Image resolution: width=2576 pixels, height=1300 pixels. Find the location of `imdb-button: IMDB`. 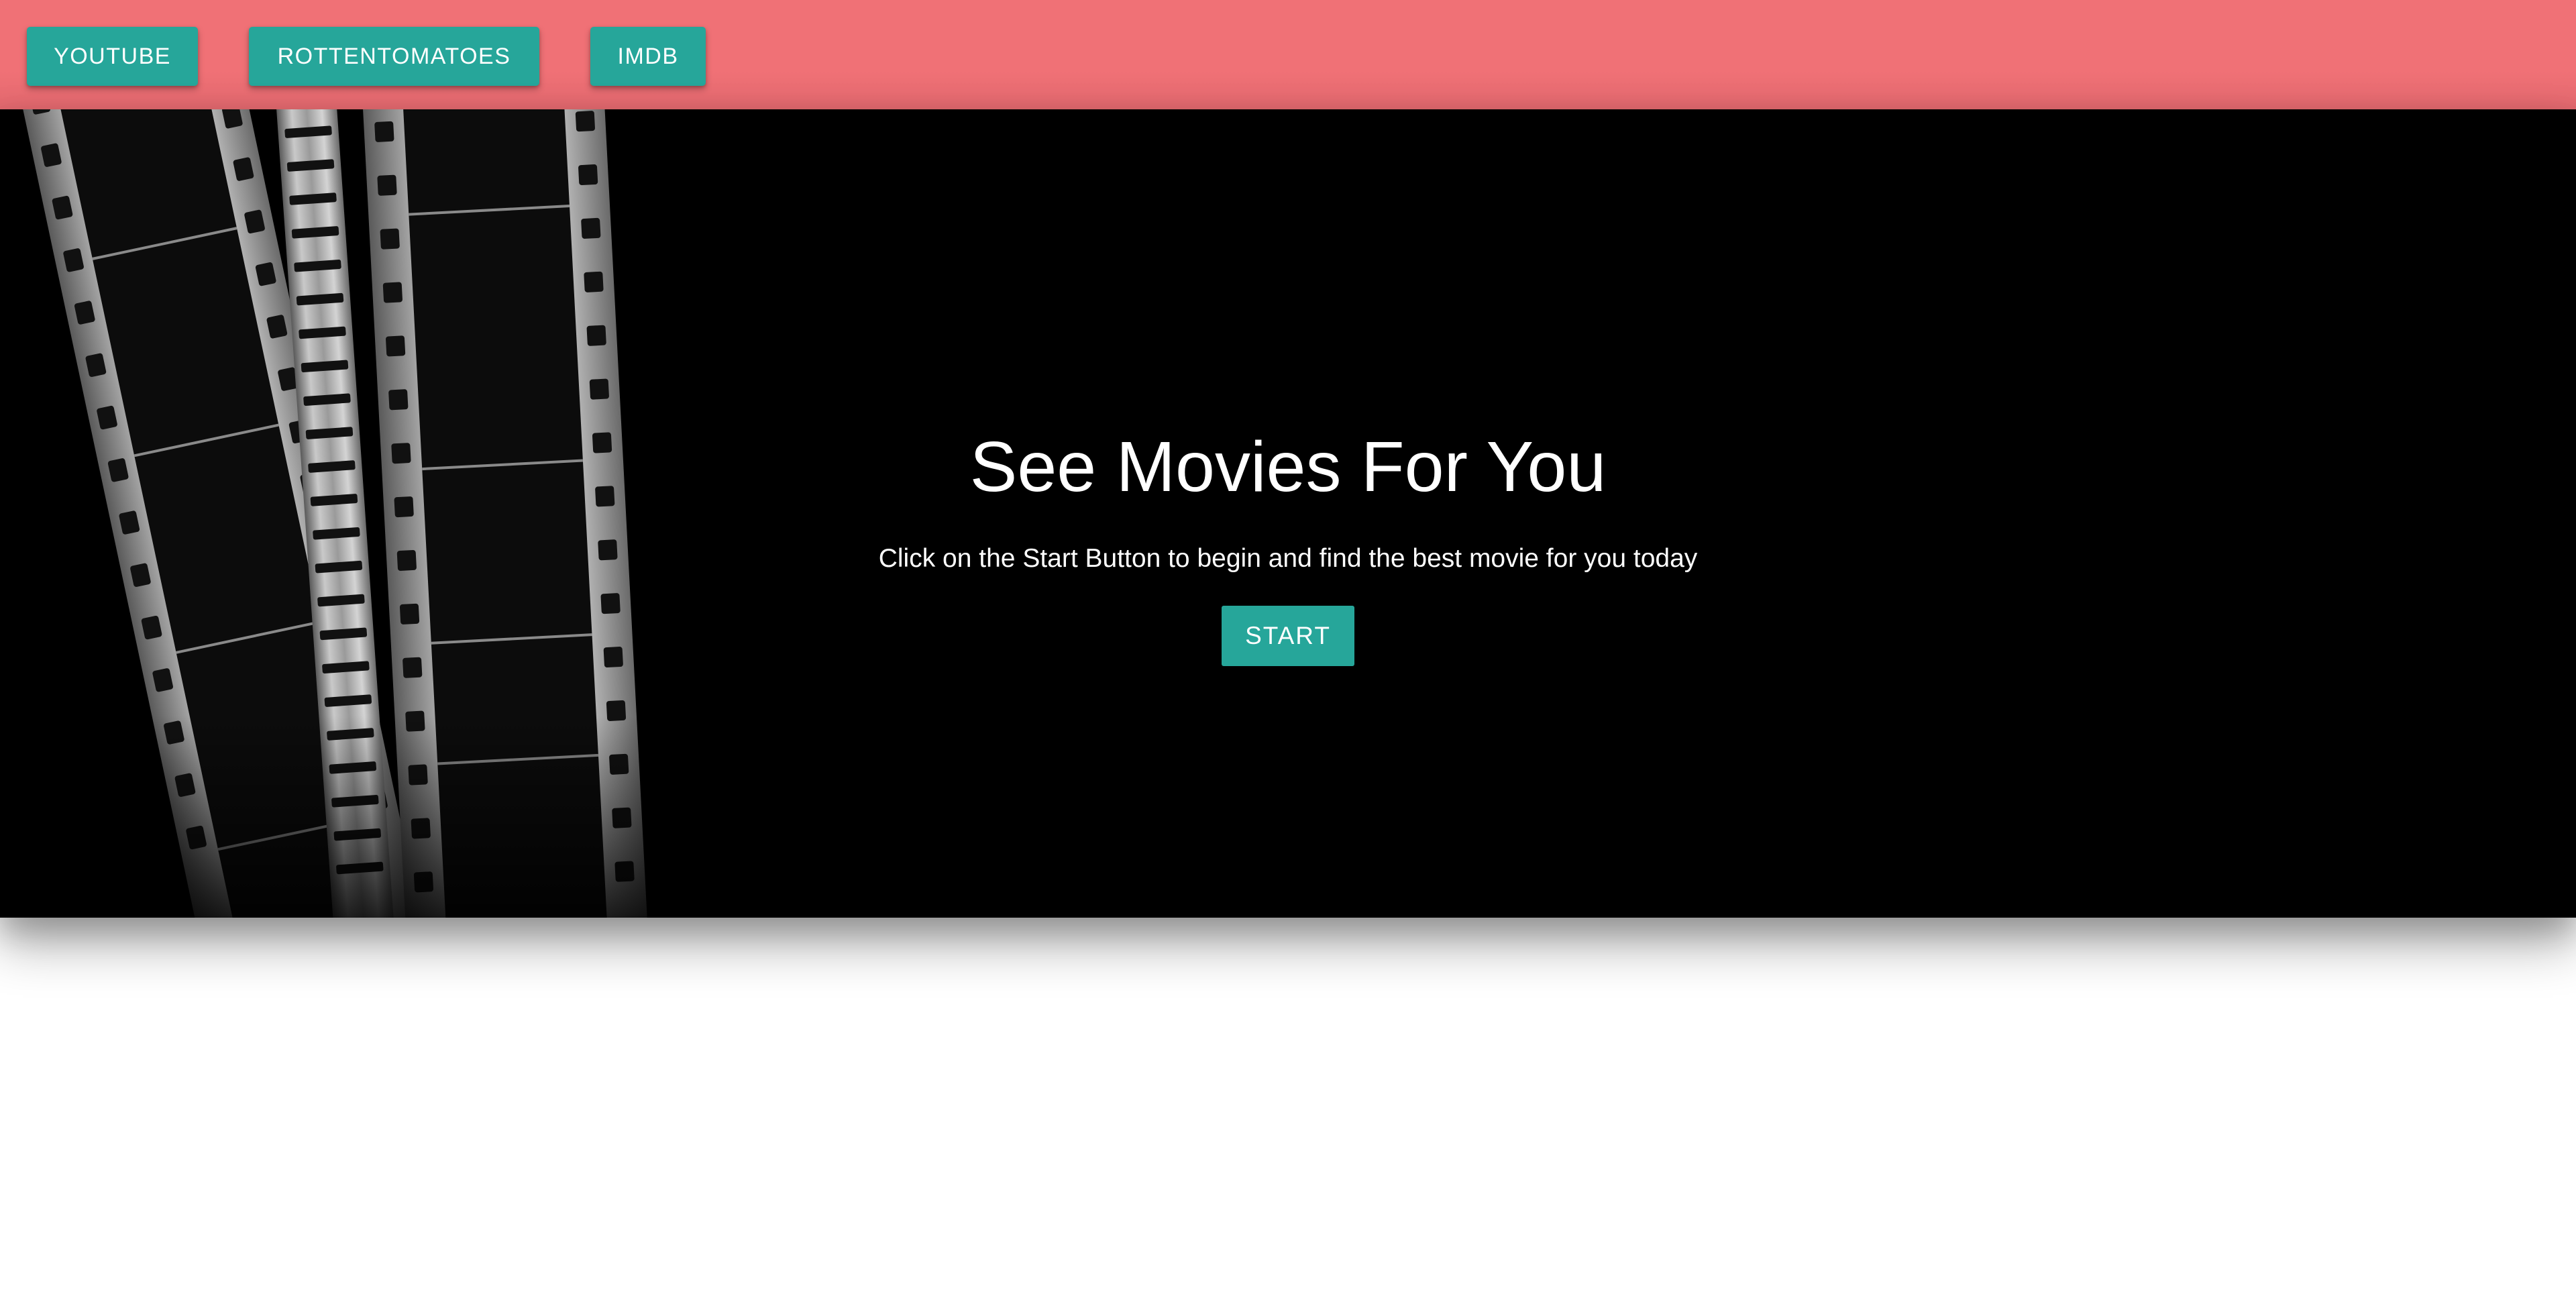

imdb-button: IMDB is located at coordinates (648, 57).